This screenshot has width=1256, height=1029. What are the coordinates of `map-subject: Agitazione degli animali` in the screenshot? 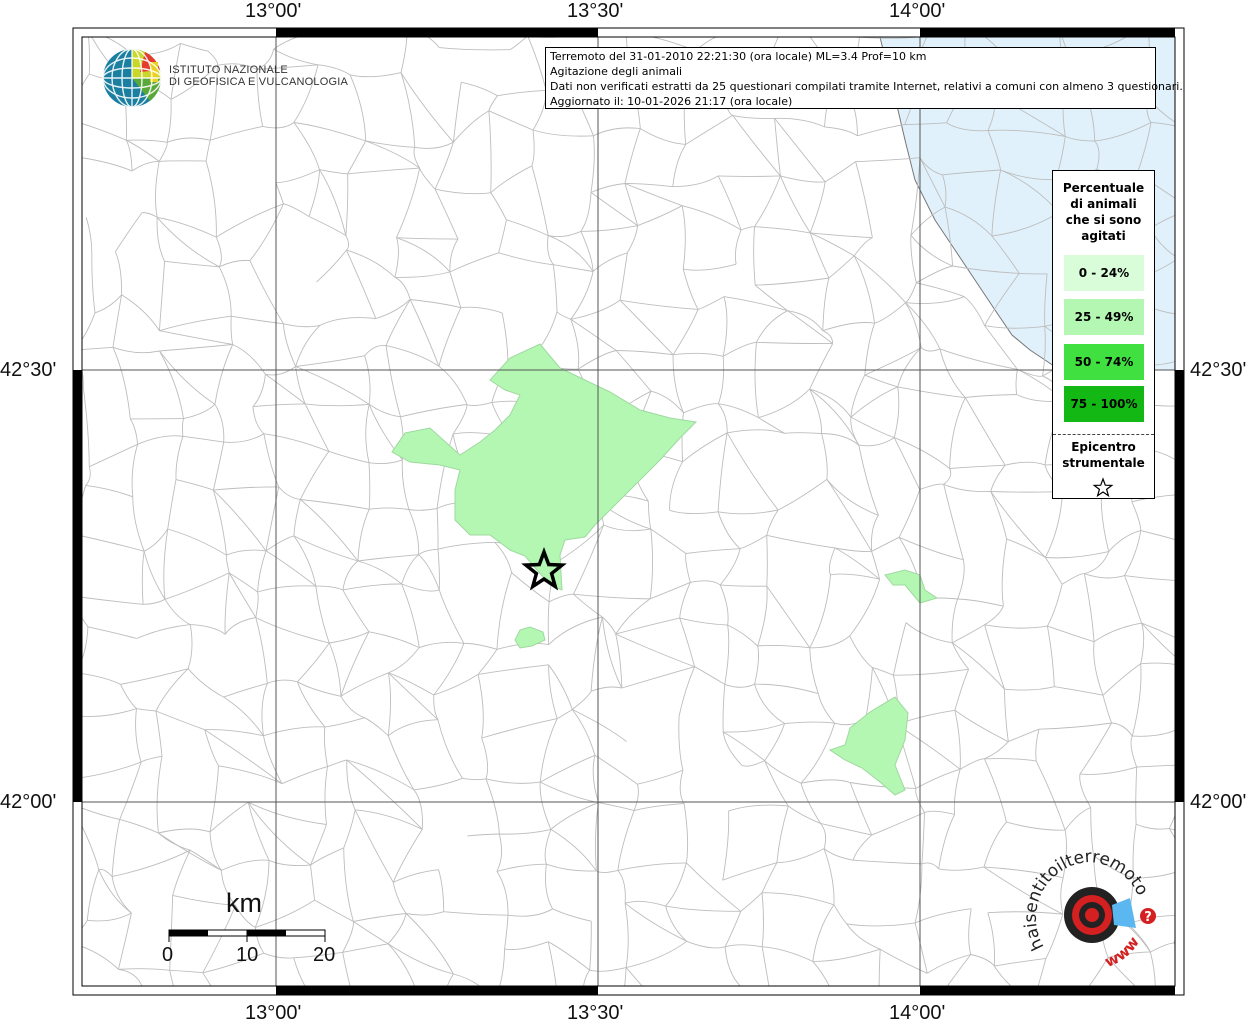 It's located at (850, 71).